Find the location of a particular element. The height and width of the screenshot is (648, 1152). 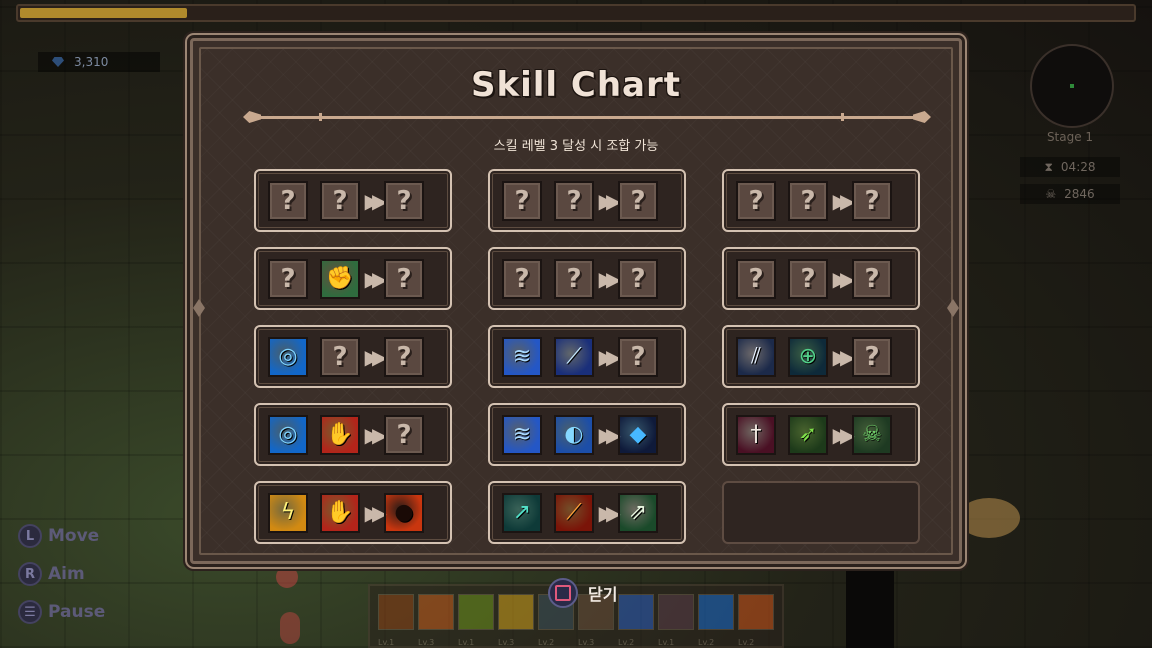

timer-value: 04:28 is located at coordinates (1078, 167).